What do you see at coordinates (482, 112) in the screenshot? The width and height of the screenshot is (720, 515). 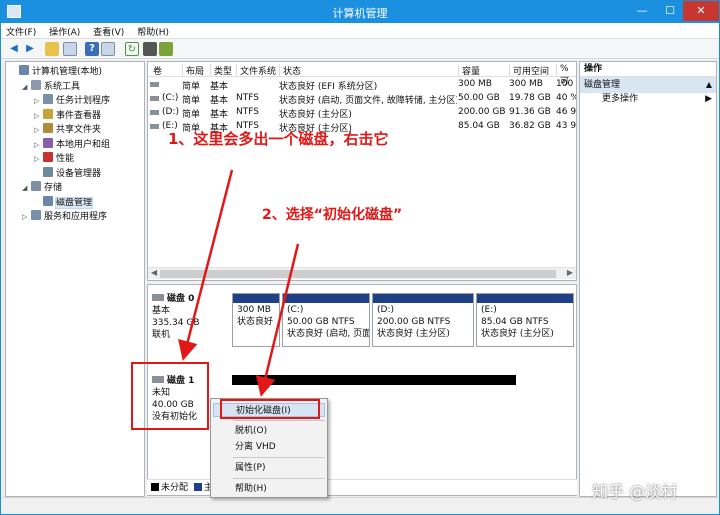 I see `volume-cell: 200.00 GB` at bounding box center [482, 112].